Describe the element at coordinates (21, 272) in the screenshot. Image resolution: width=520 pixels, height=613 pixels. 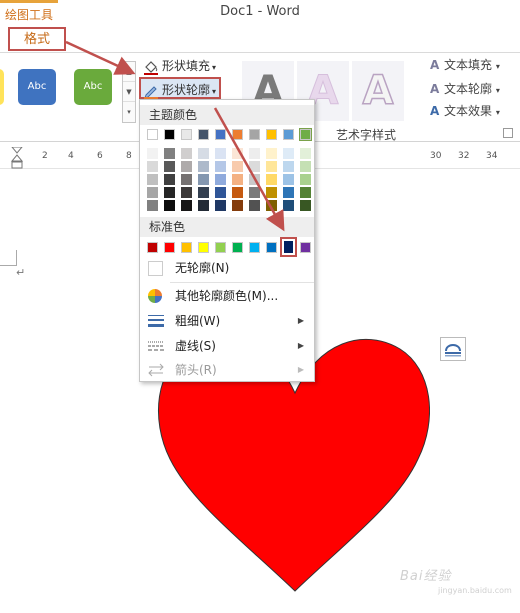
I see `paragraph-mark-icon: ↵` at that location.